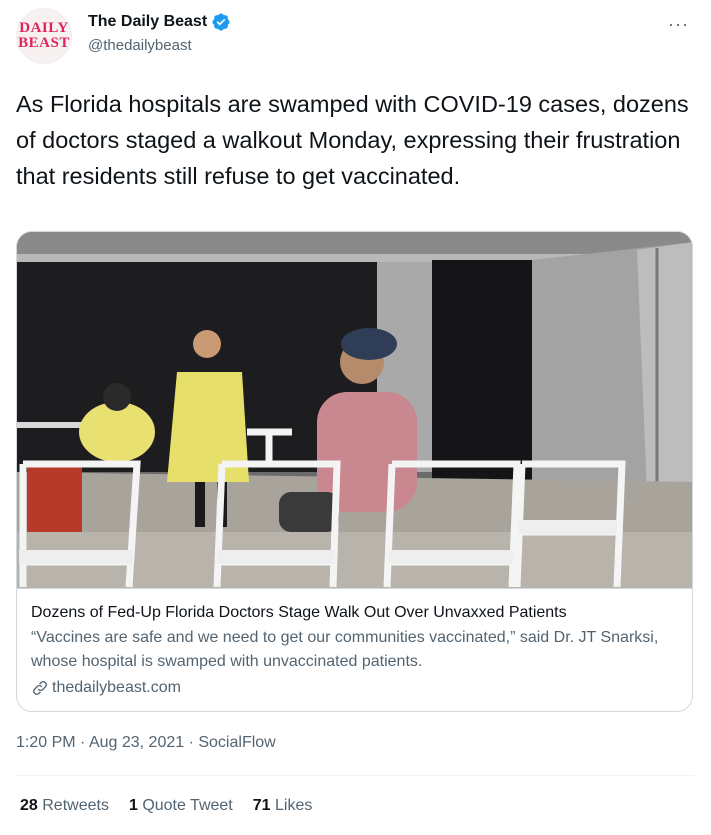 The width and height of the screenshot is (711, 835). What do you see at coordinates (261, 805) in the screenshot?
I see `likes-count: 71` at bounding box center [261, 805].